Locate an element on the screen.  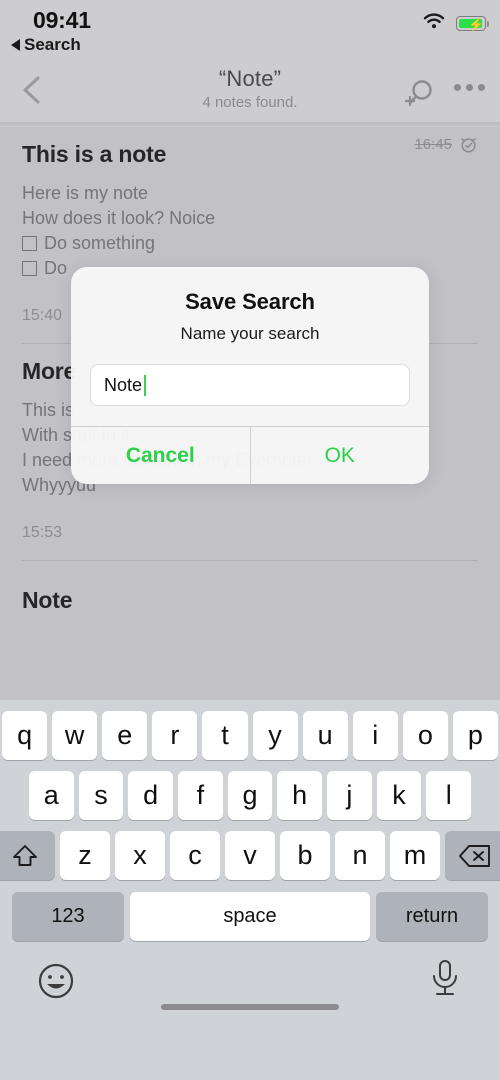
navigation-bar: “Note” 4 notes found. is located at coordinates (250, 91).